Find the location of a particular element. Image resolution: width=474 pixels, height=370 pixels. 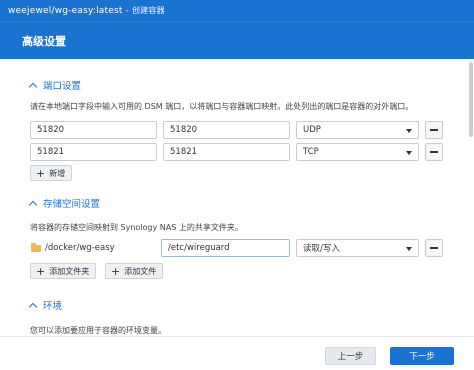

dialog-footer: 上一步 下一步 is located at coordinates (237, 353).